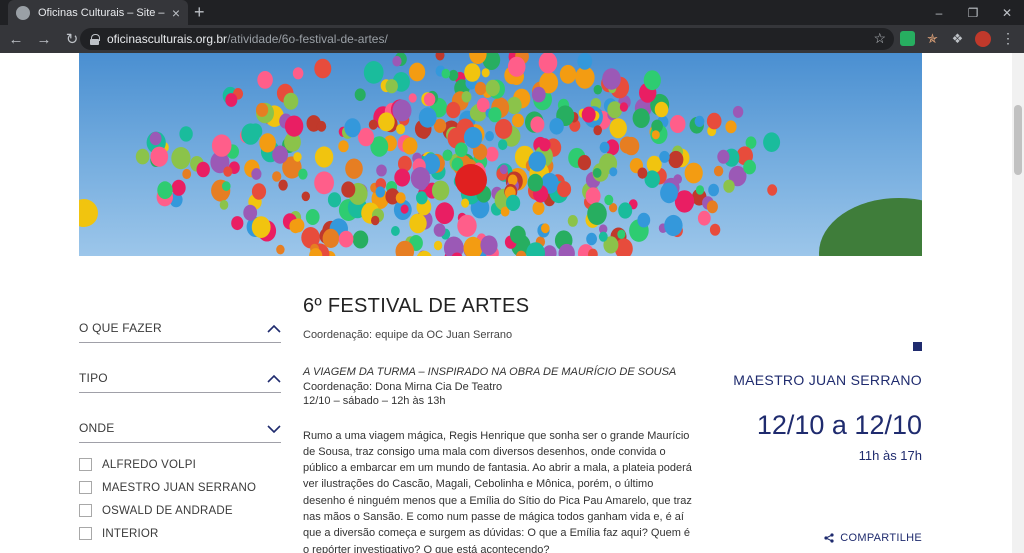  I want to click on filter-label: TIPO, so click(93, 378).